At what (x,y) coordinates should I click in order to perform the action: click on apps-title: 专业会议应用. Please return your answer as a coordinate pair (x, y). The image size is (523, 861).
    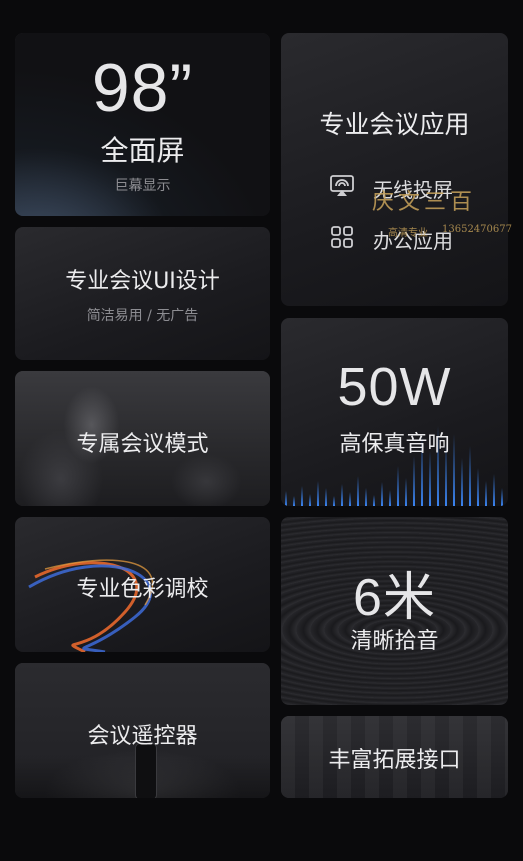
    Looking at the image, I should click on (394, 124).